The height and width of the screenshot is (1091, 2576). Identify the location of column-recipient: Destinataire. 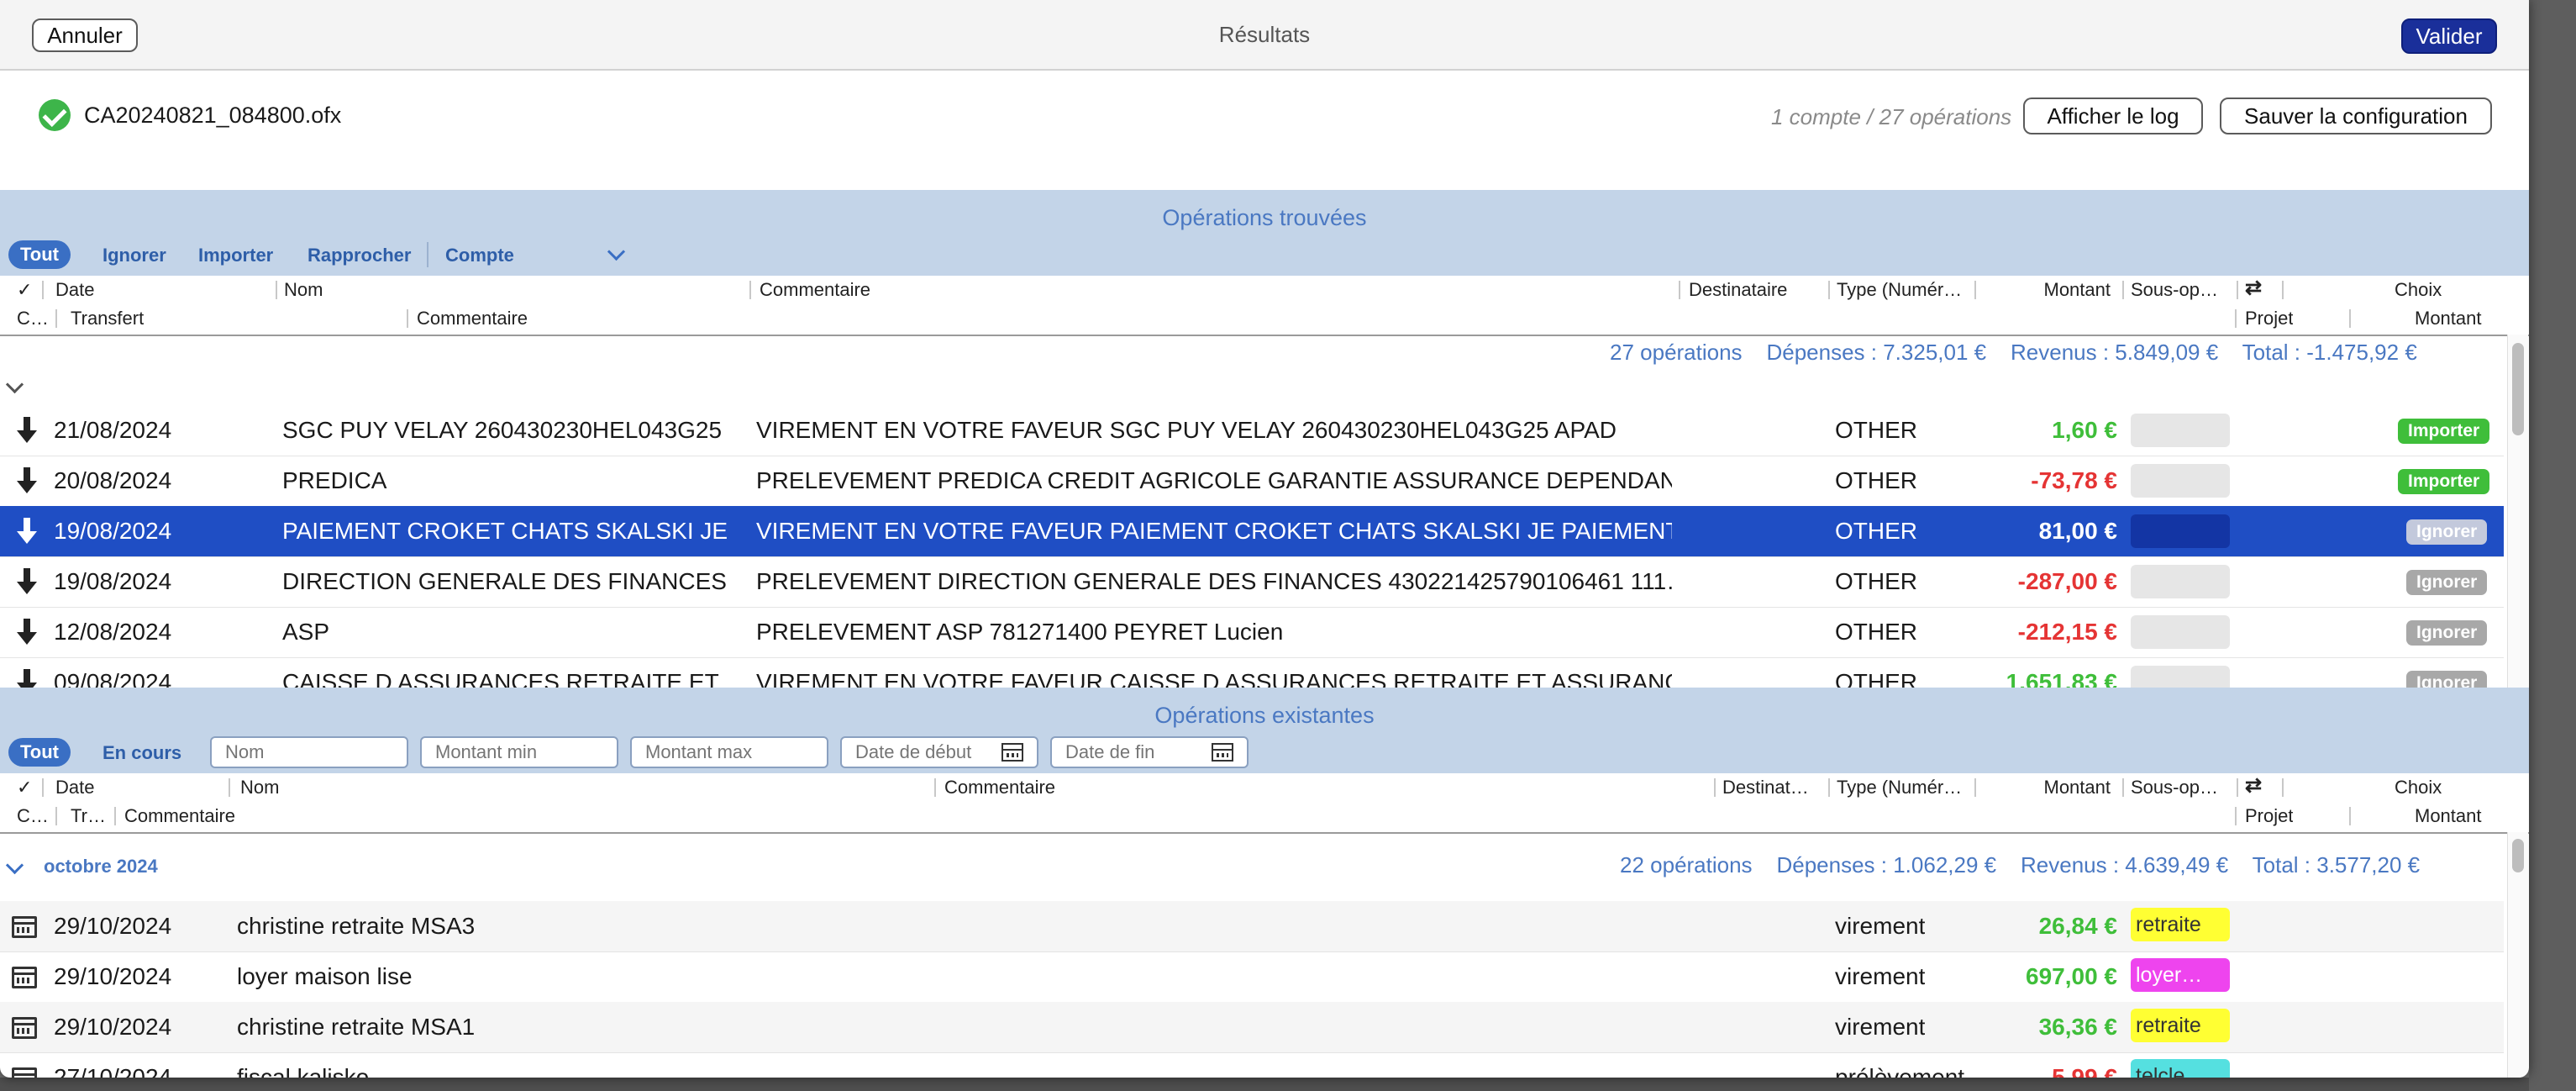
(1738, 290).